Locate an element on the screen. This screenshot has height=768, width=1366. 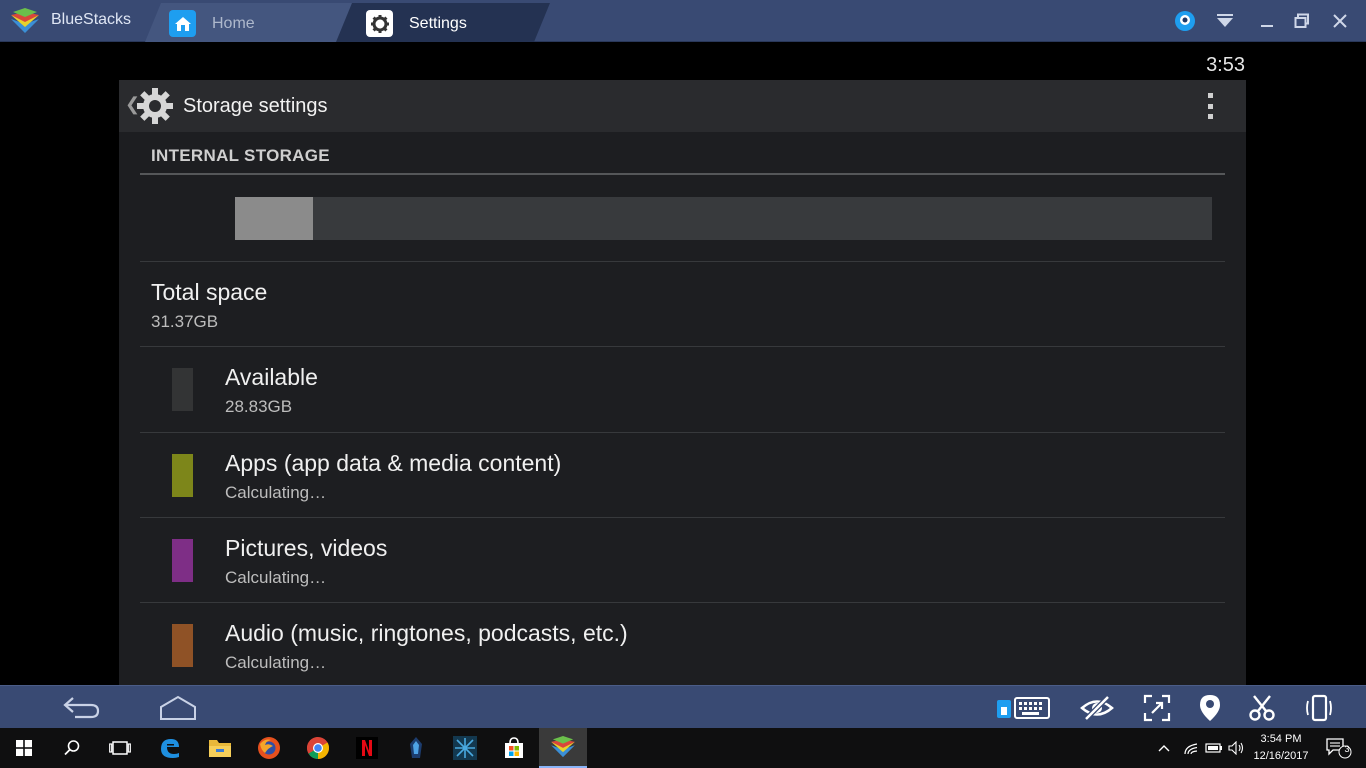
windows-taskbar: 3:54 PM 12/16/2017 3 is located at coordinates (683, 748).